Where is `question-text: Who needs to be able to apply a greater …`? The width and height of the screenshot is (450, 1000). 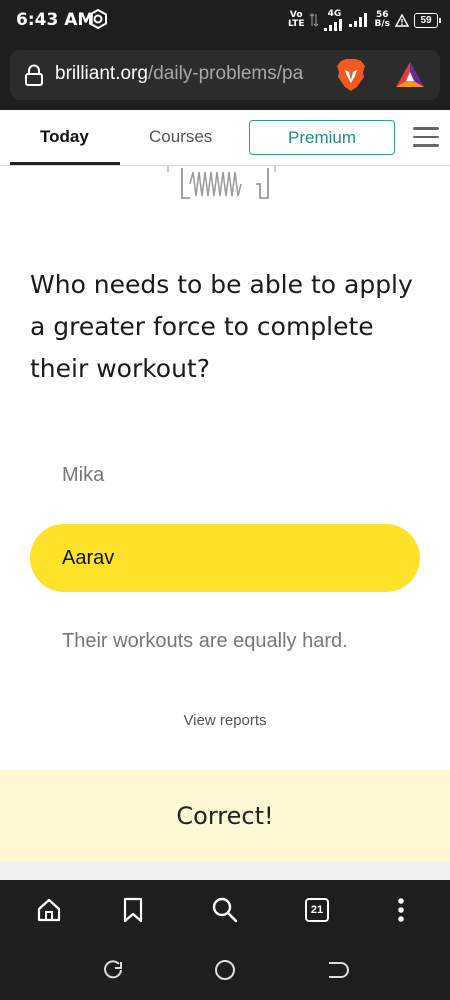 question-text: Who needs to be able to apply a greater … is located at coordinates (221, 326).